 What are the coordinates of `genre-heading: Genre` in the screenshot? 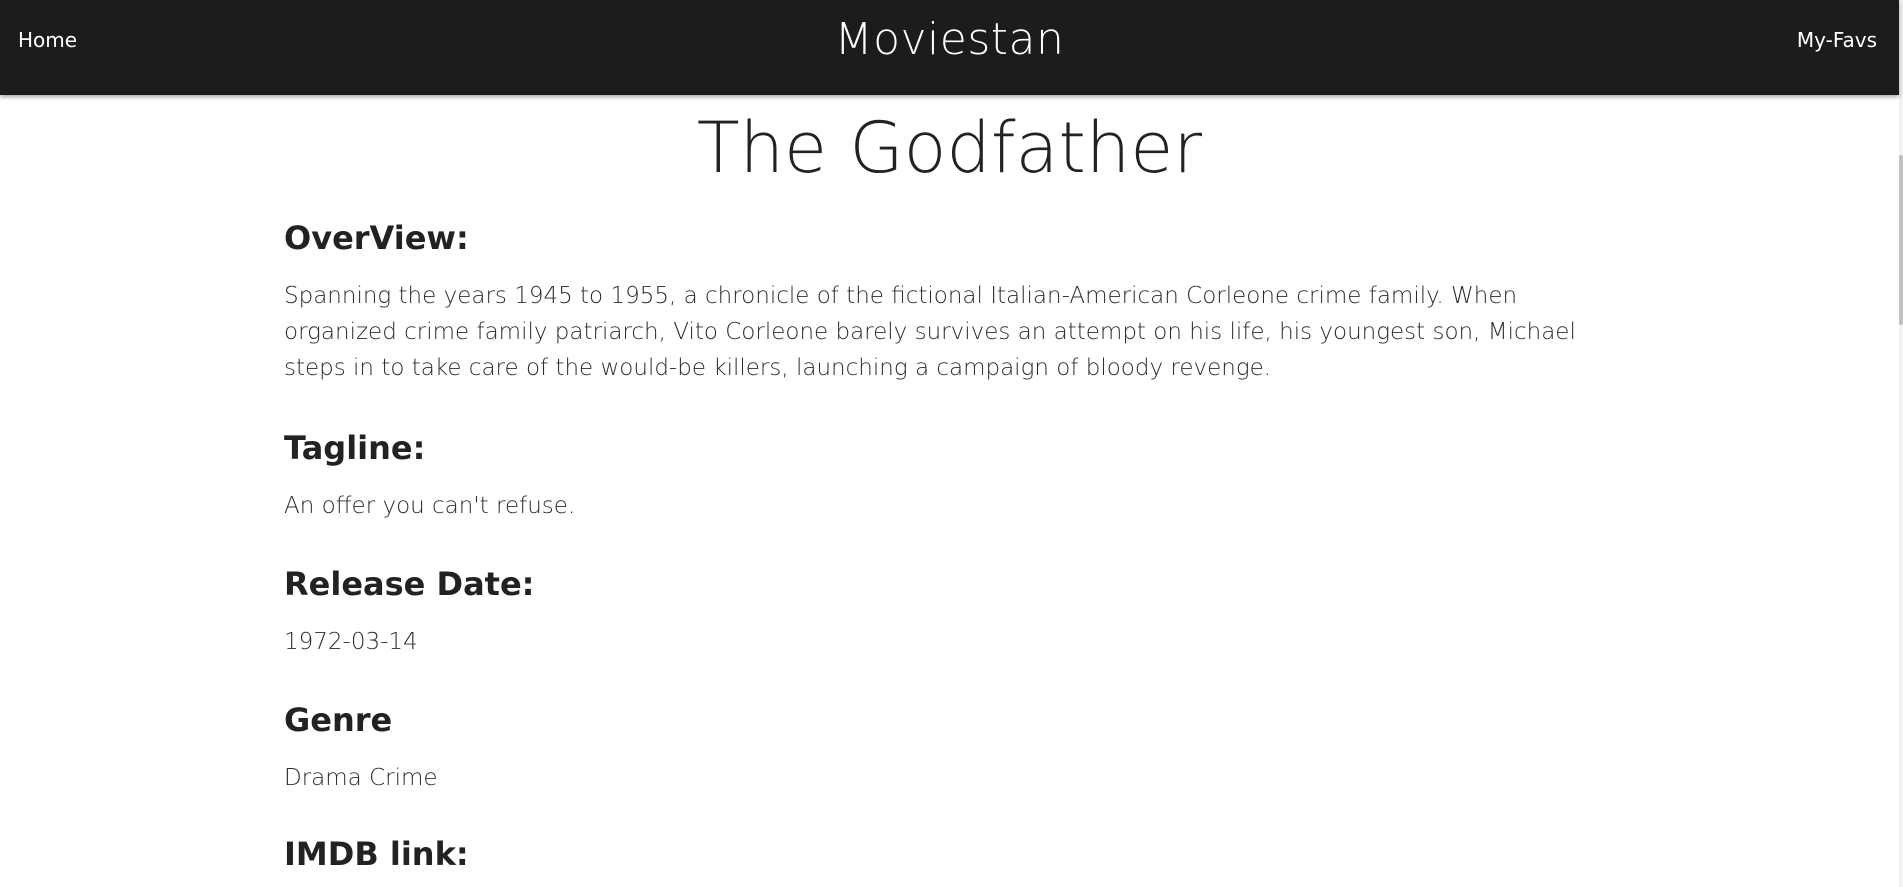 It's located at (338, 720).